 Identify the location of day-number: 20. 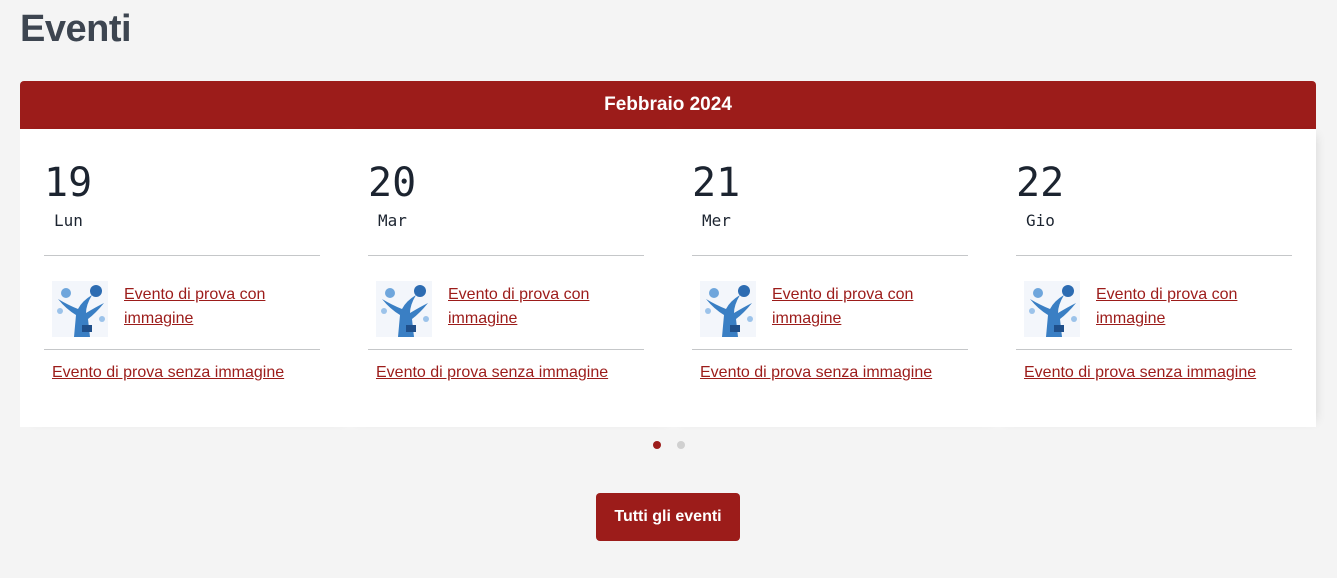
(392, 183).